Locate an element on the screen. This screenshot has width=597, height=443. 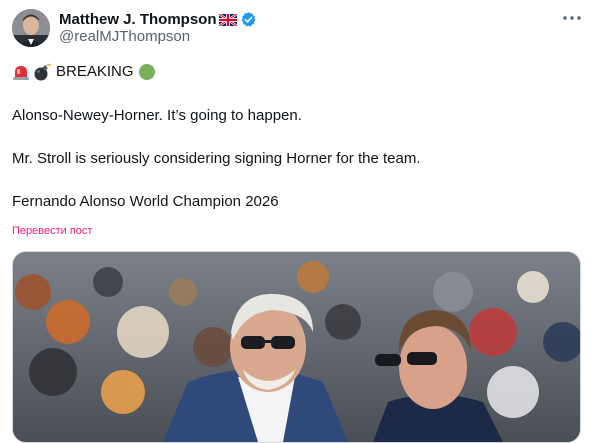
verified-badge-icon is located at coordinates (248, 19).